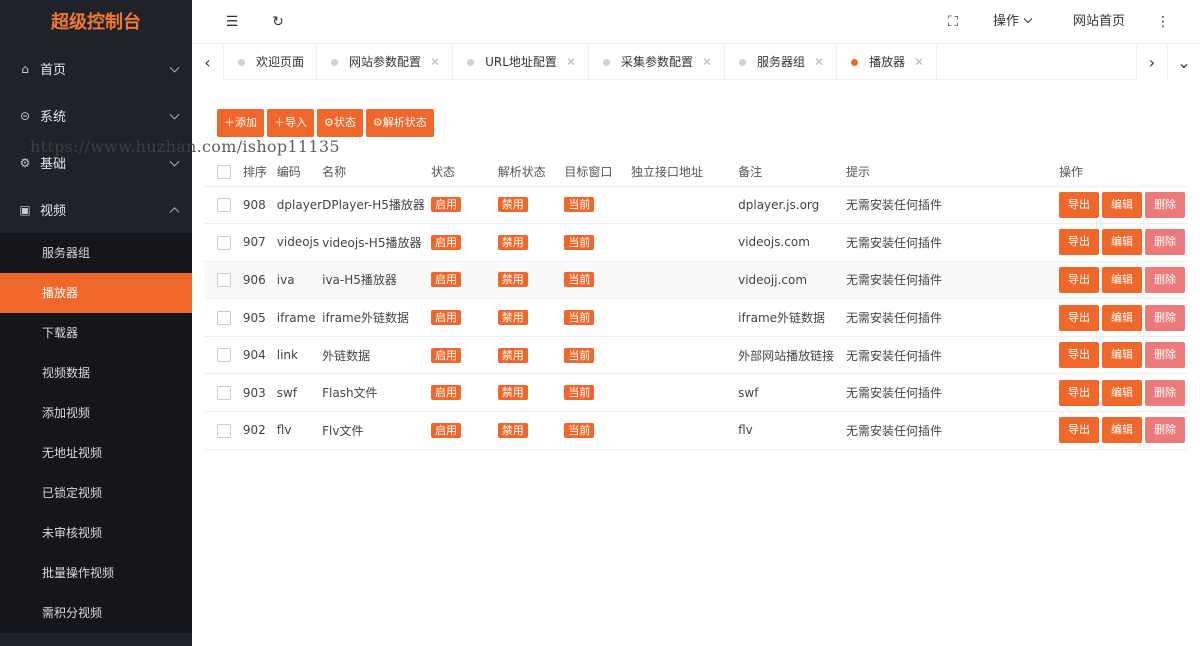  Describe the element at coordinates (299, 172) in the screenshot. I see `col-code: 编码` at that location.